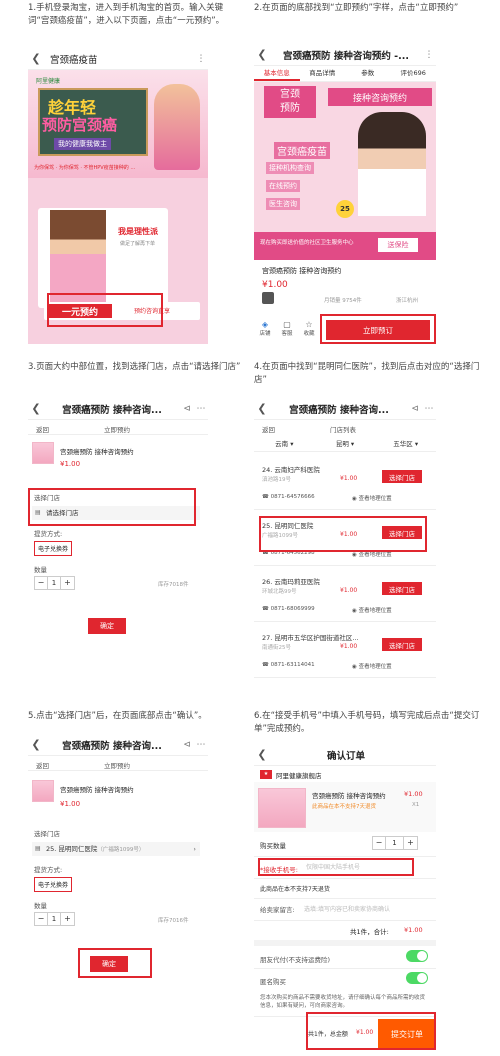  I want to click on step-3-caption: 3.页面大约中部位置，找到选择门店，点击“请选择门店”, so click(134, 367).